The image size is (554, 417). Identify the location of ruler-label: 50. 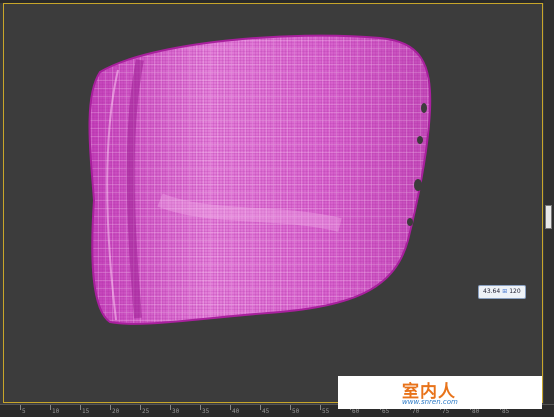
(296, 411).